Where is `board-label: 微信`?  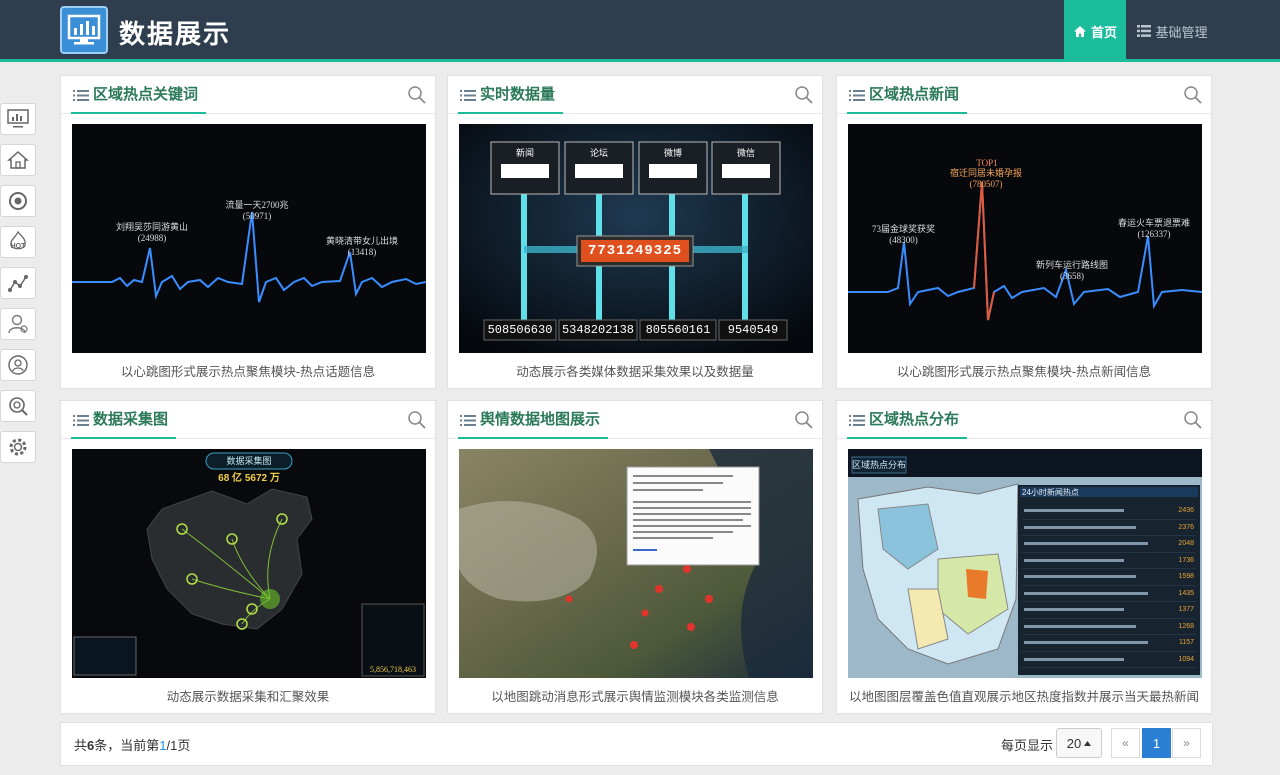
board-label: 微信 is located at coordinates (745, 153).